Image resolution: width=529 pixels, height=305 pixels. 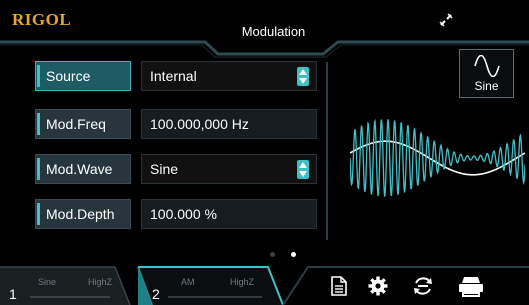 I want to click on mod-depth-input: 100.000 %, so click(x=229, y=214).